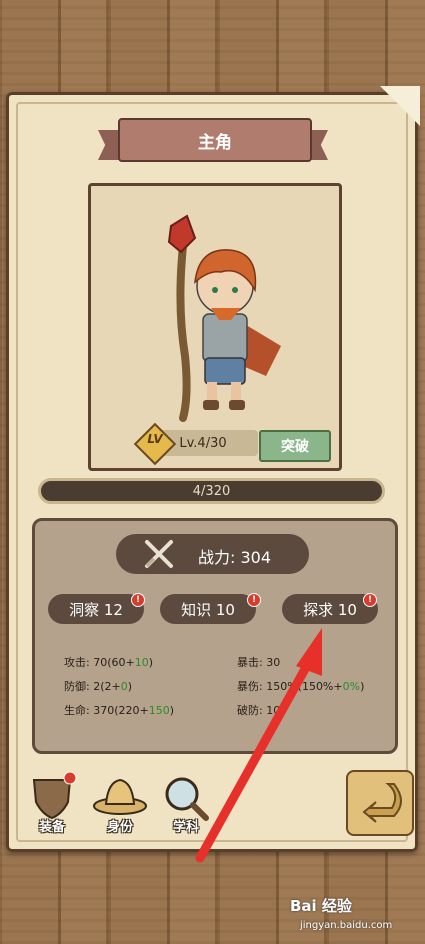 The width and height of the screenshot is (425, 944). I want to click on title-banner: 主角, so click(213, 139).